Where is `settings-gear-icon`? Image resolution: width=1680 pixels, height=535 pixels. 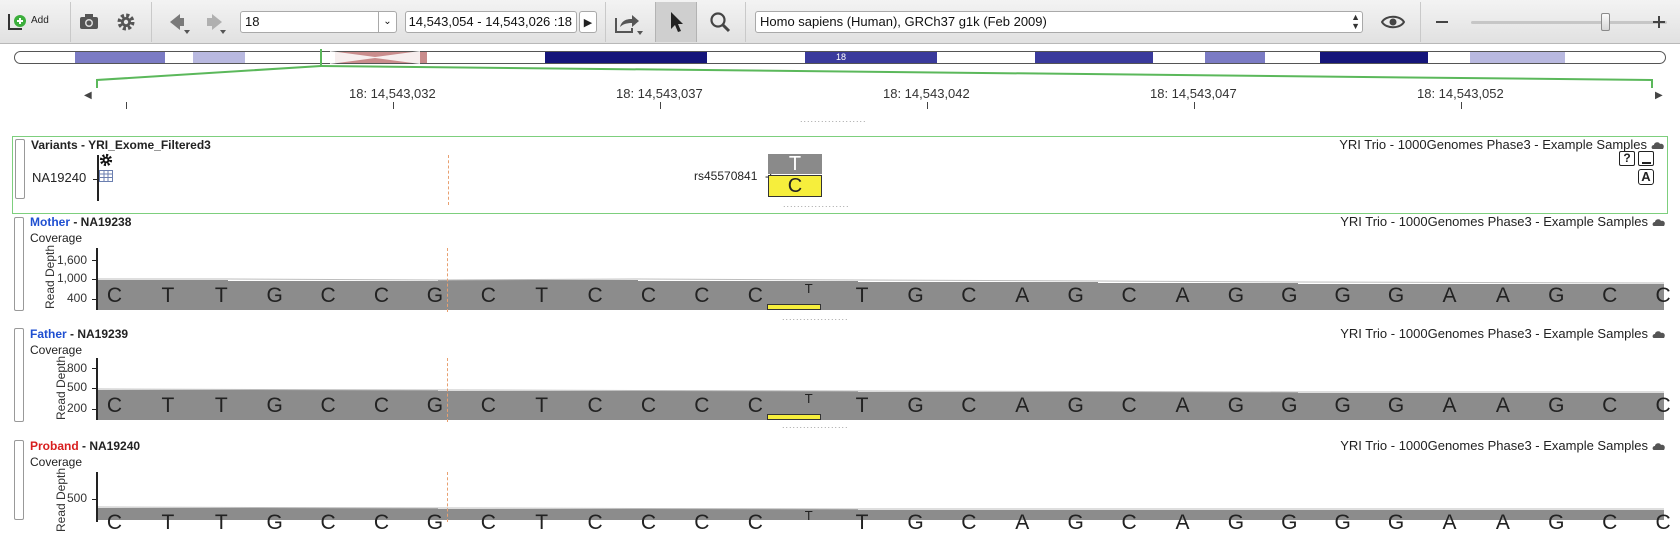
settings-gear-icon is located at coordinates (106, 161).